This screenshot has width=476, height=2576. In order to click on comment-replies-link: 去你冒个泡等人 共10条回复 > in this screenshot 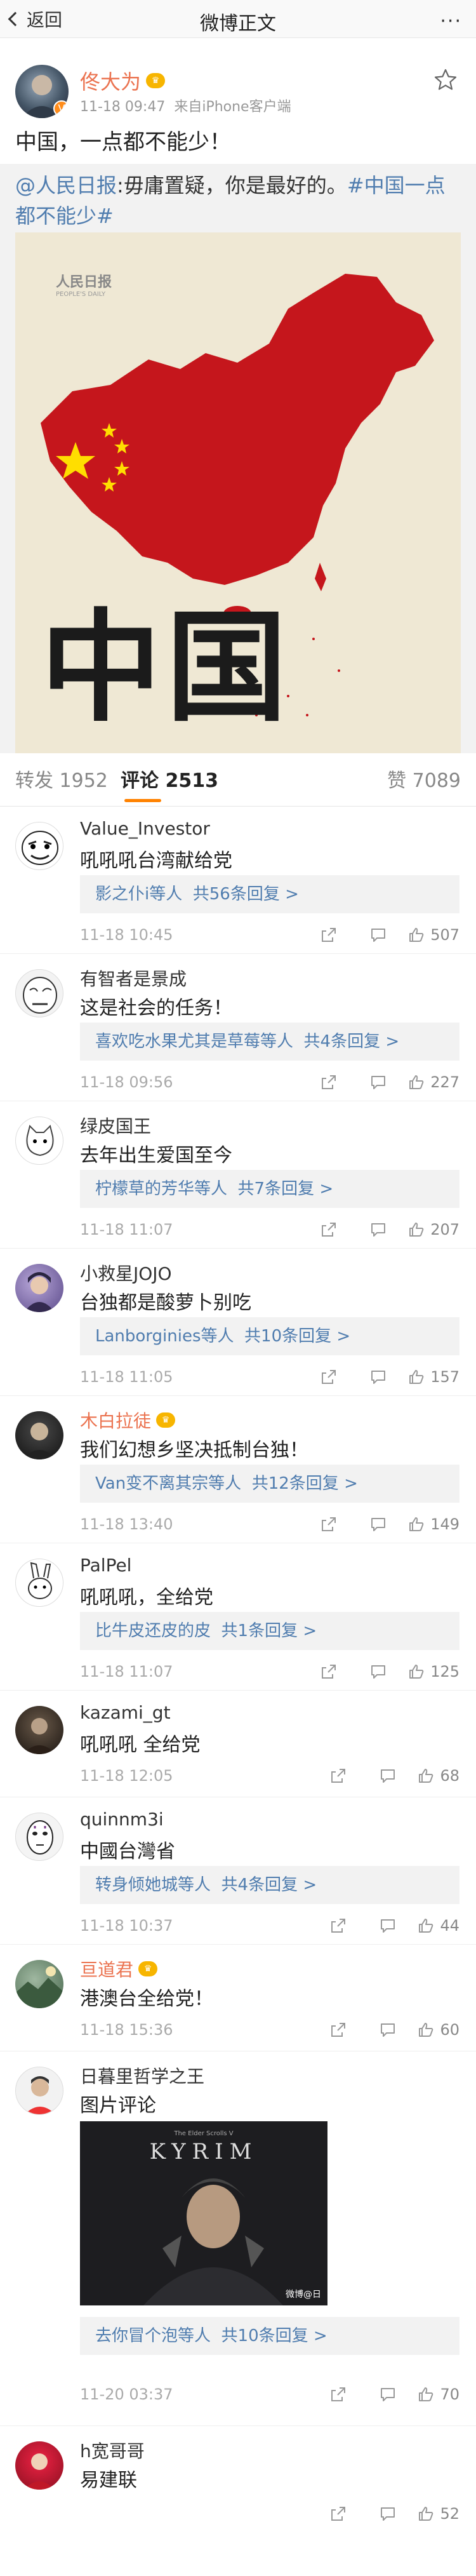, I will do `click(269, 2336)`.